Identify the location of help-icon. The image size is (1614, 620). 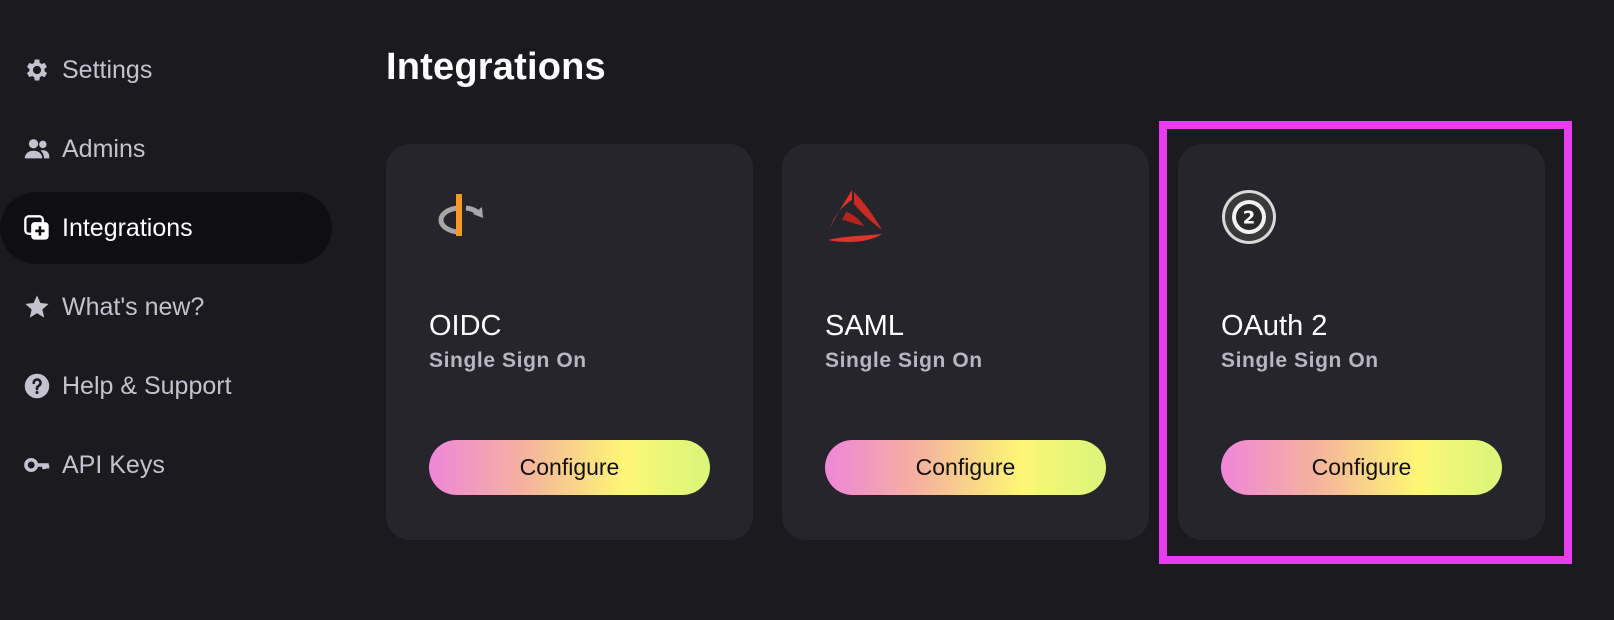
(37, 386).